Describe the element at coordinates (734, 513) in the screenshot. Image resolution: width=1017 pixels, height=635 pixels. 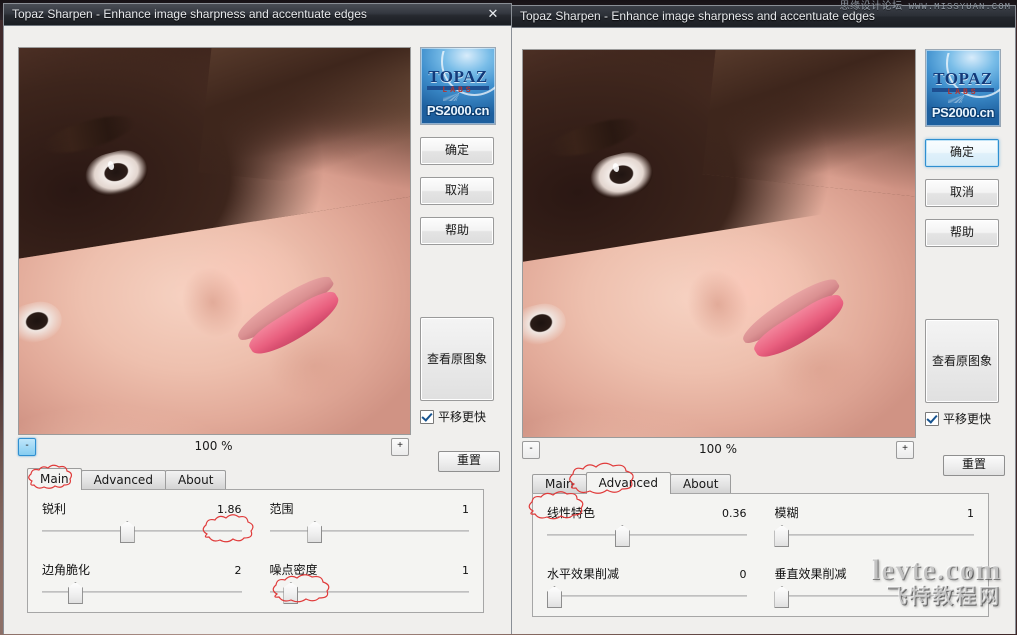
I see `slider-value: 0.36` at that location.